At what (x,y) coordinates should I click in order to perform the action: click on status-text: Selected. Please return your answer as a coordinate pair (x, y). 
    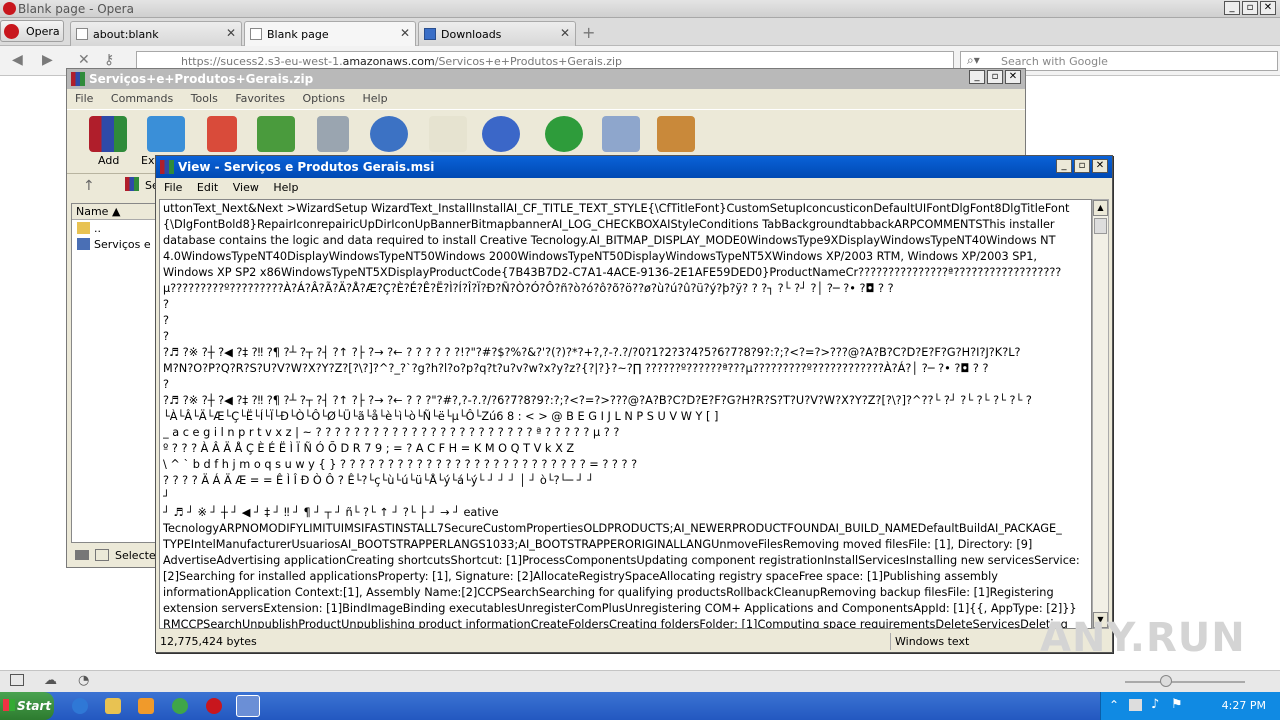
    Looking at the image, I should click on (137, 555).